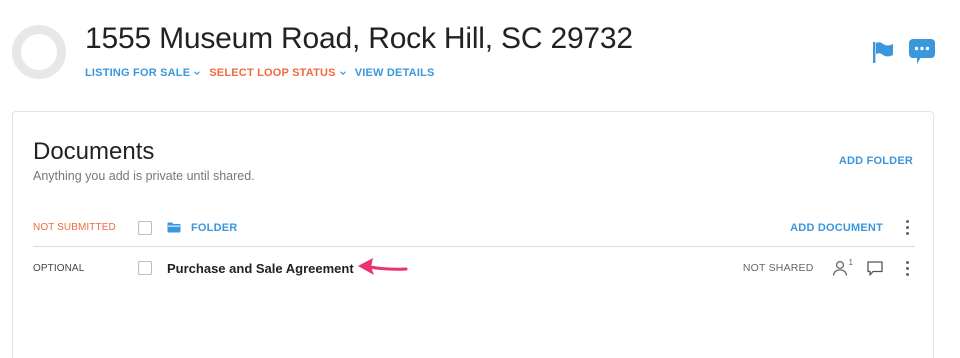 This screenshot has width=960, height=358. Describe the element at coordinates (39, 52) in the screenshot. I see `avatar` at that location.